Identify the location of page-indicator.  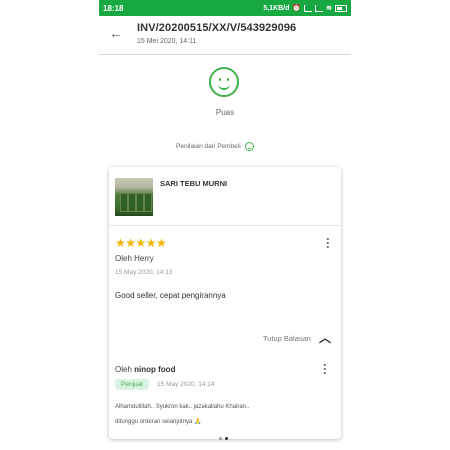
(223, 438).